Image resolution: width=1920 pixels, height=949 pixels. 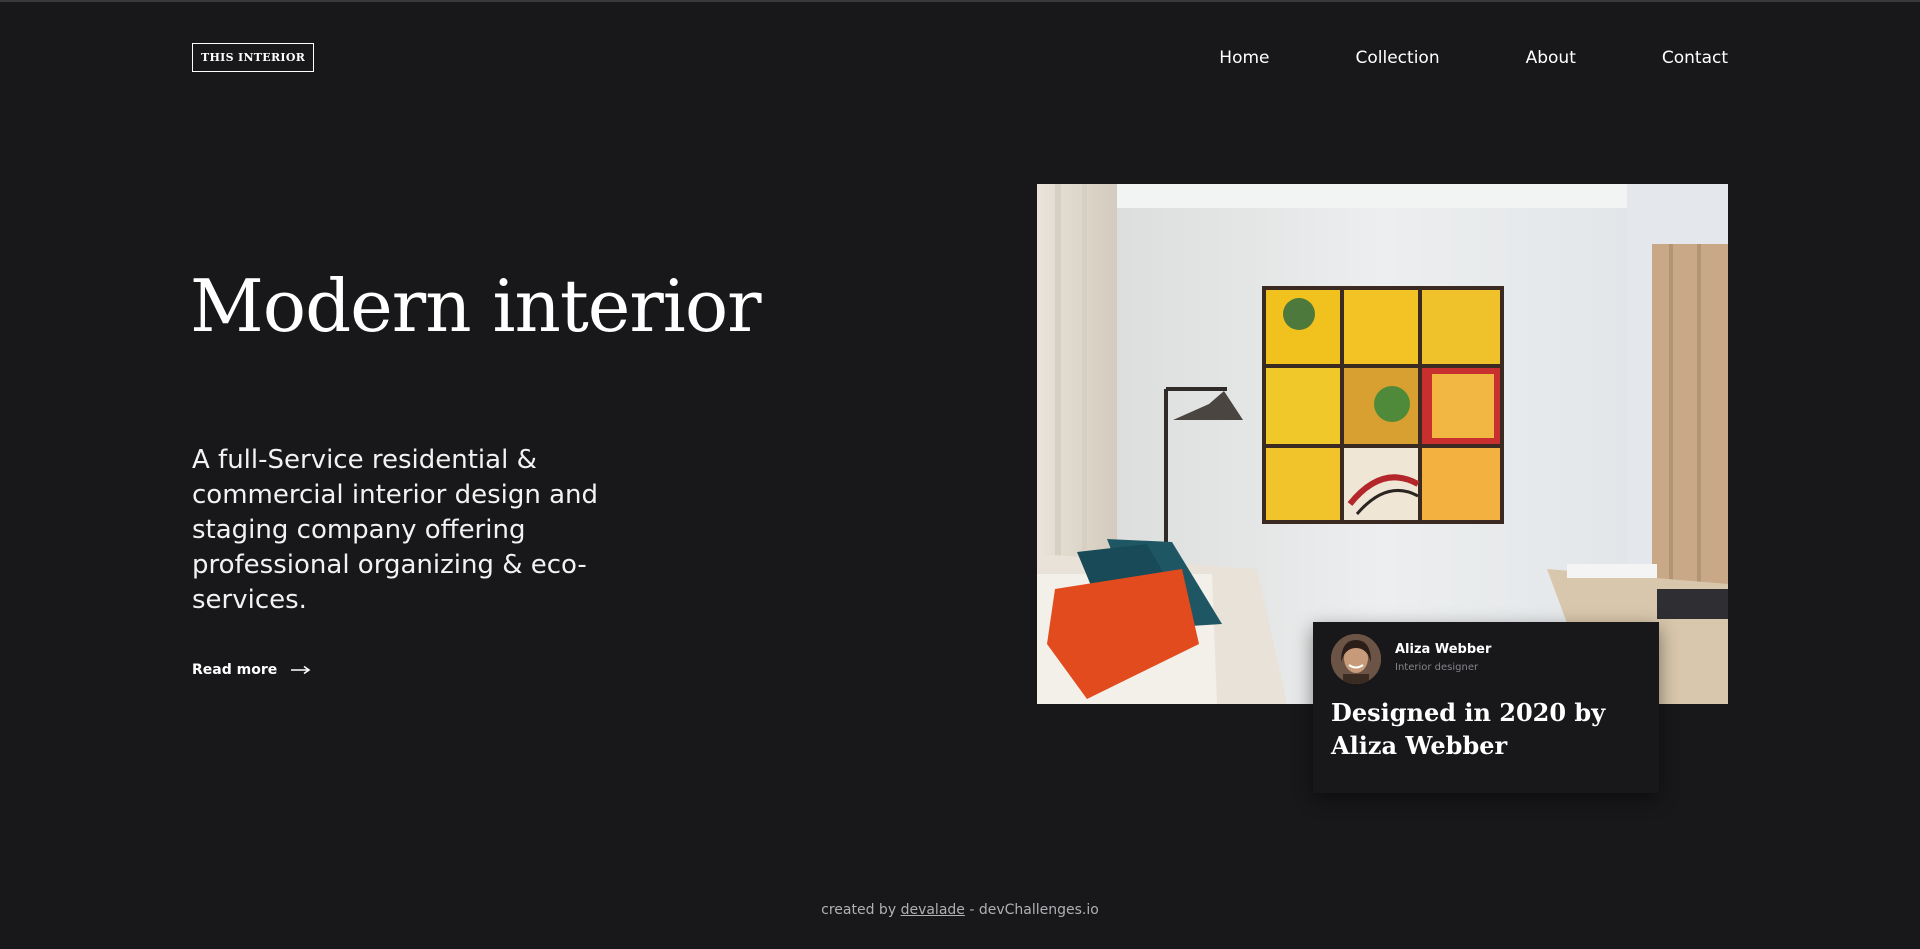 I want to click on designer-name: Aliza Webber, so click(x=1443, y=649).